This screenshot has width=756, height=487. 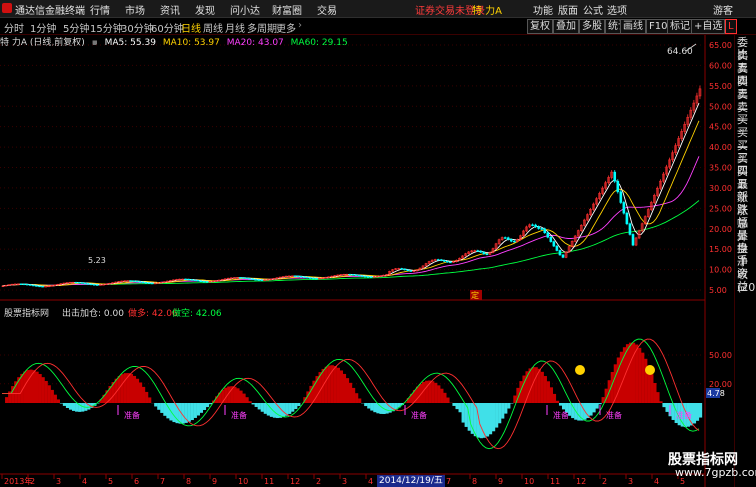 I want to click on indicator-line2: 做多: 42.06, so click(x=153, y=314).